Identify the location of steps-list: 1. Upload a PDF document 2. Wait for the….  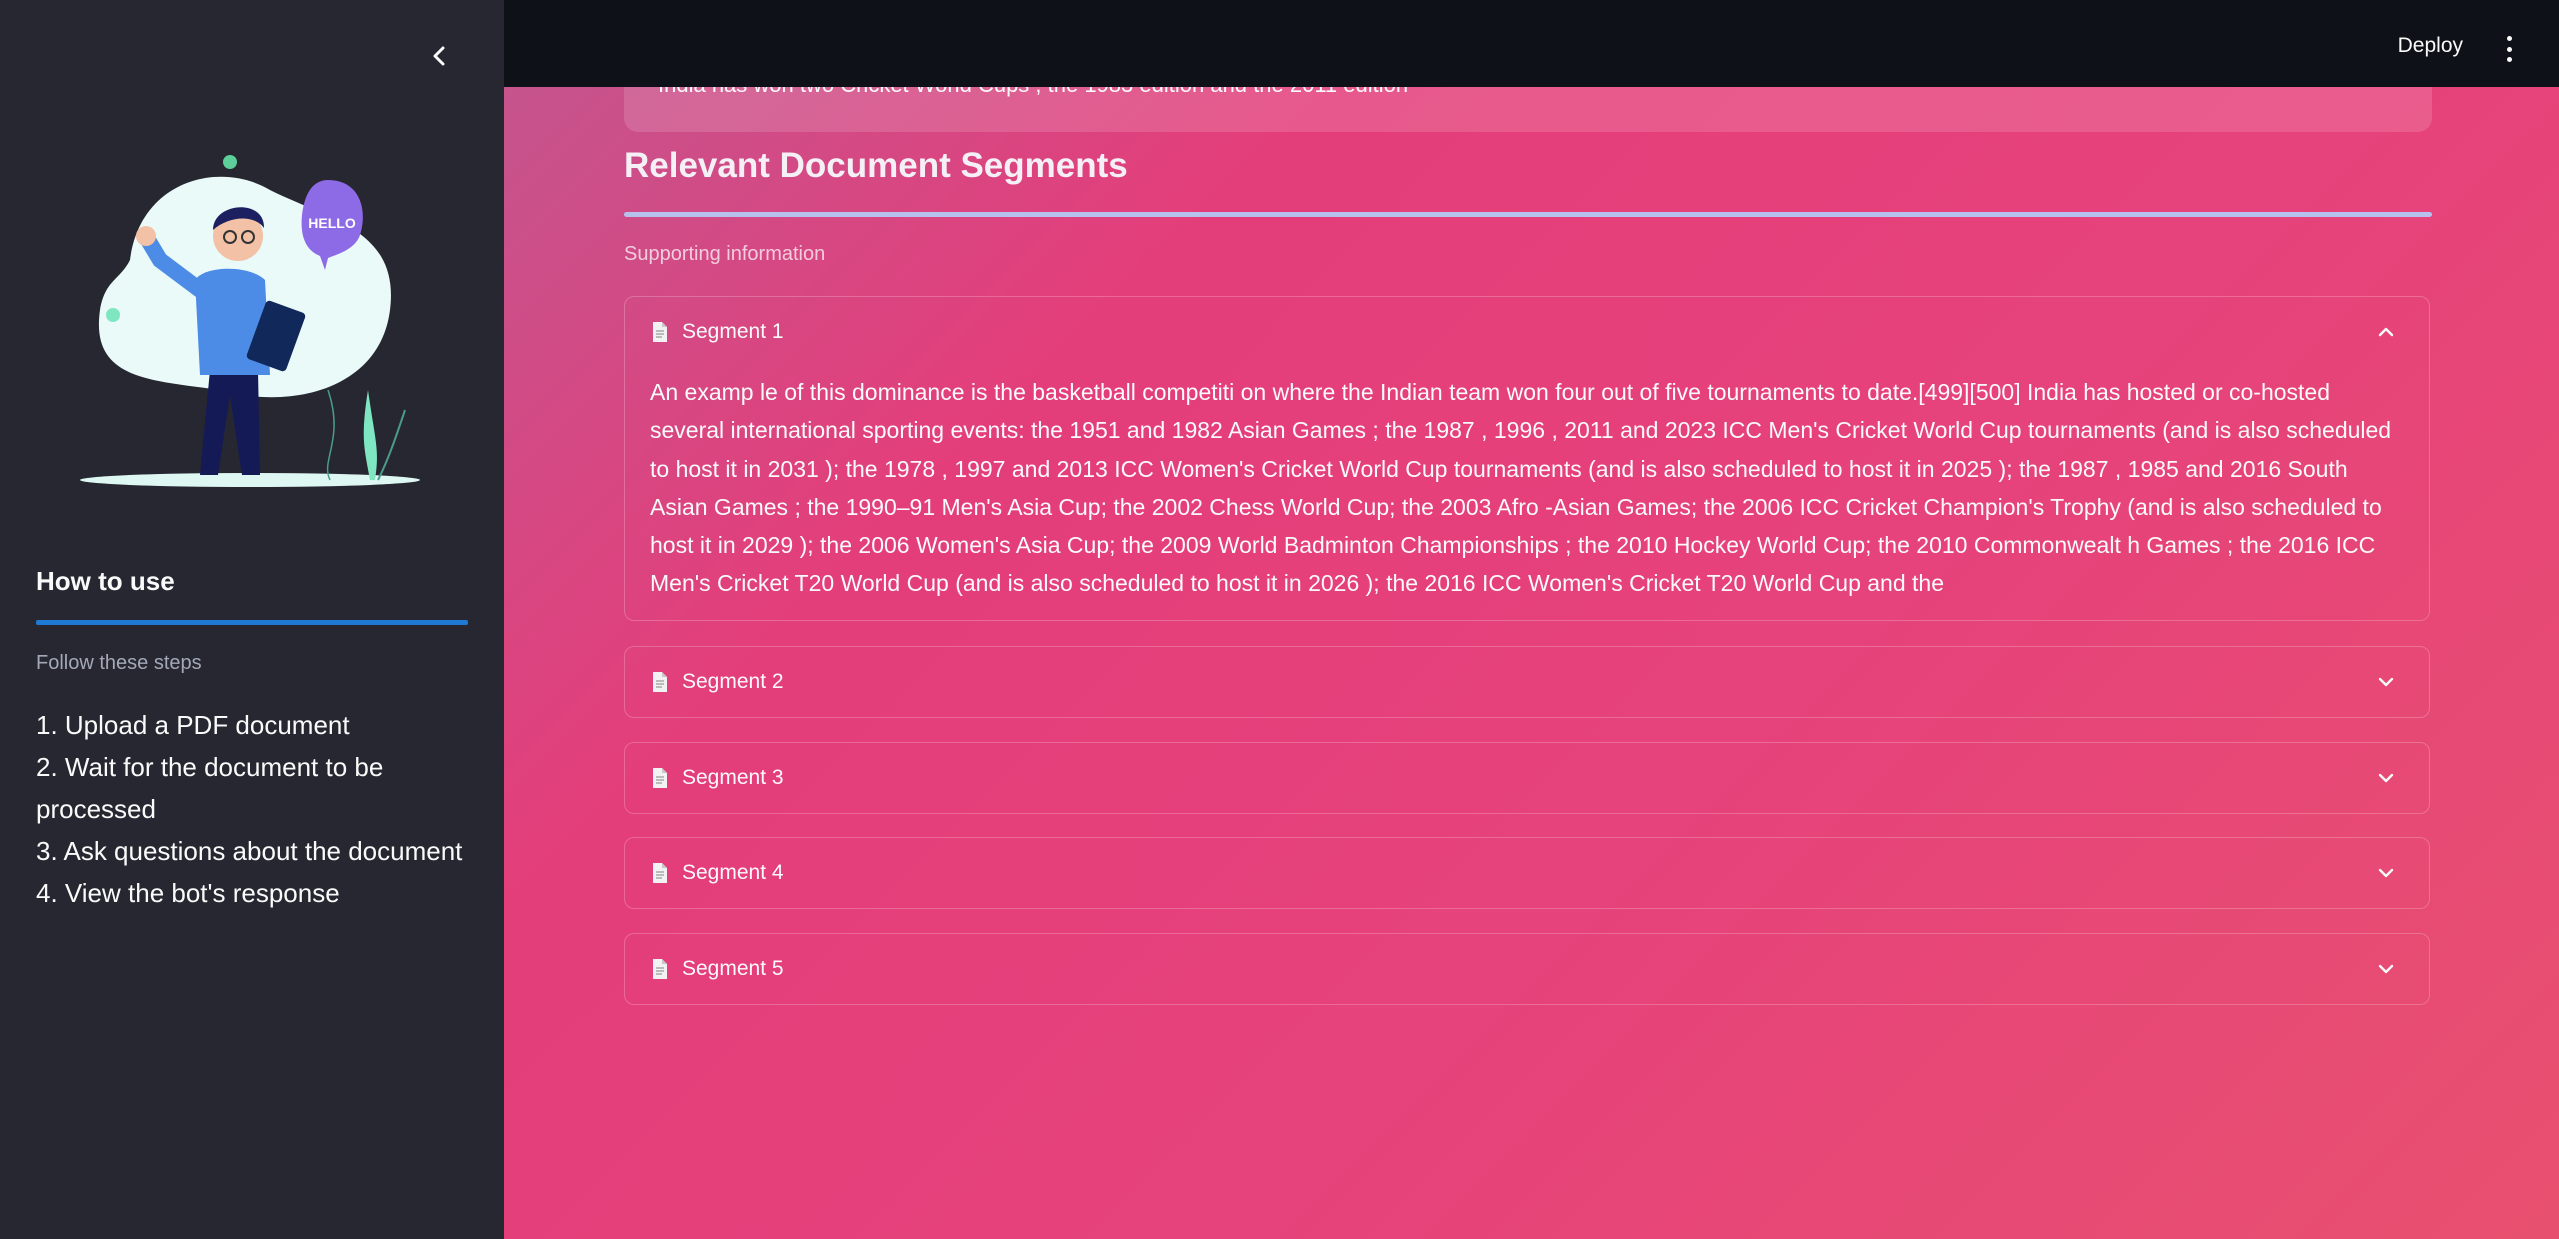
(256, 809).